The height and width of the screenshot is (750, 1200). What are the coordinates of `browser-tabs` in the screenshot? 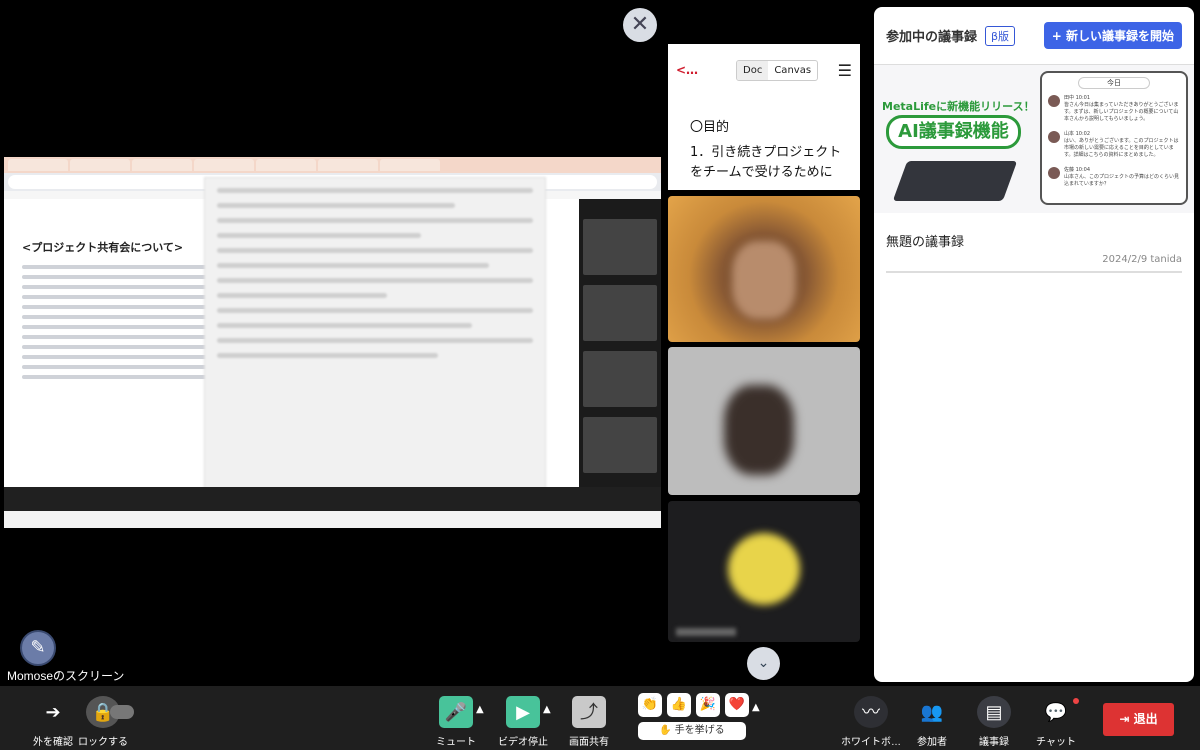 It's located at (332, 165).